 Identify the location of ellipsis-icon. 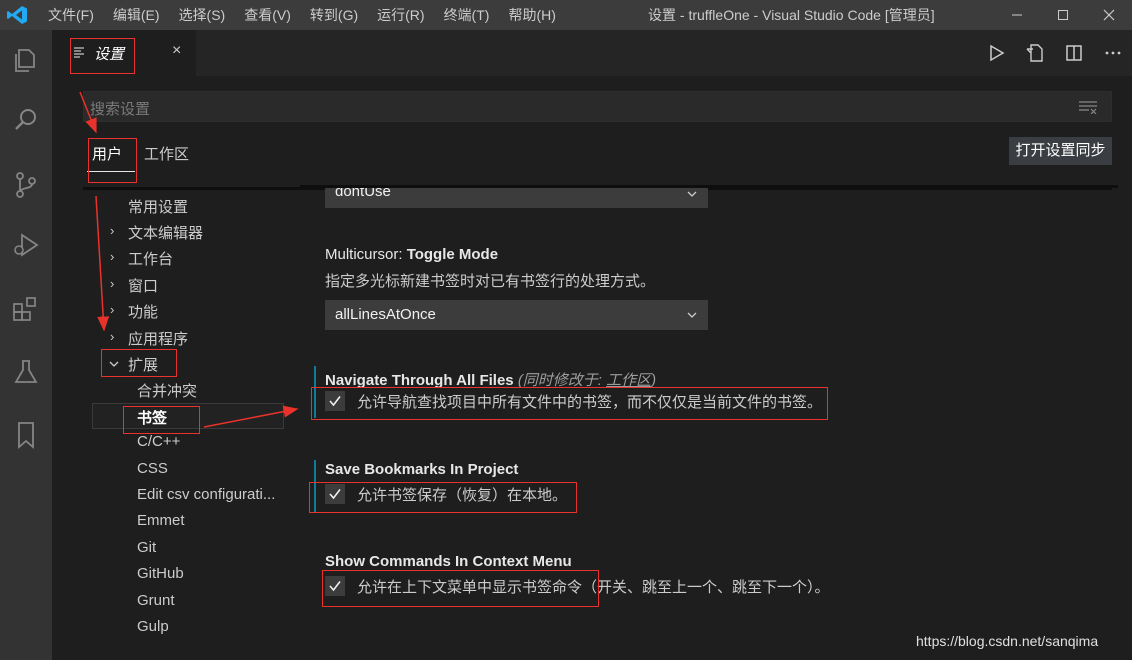
(1112, 53).